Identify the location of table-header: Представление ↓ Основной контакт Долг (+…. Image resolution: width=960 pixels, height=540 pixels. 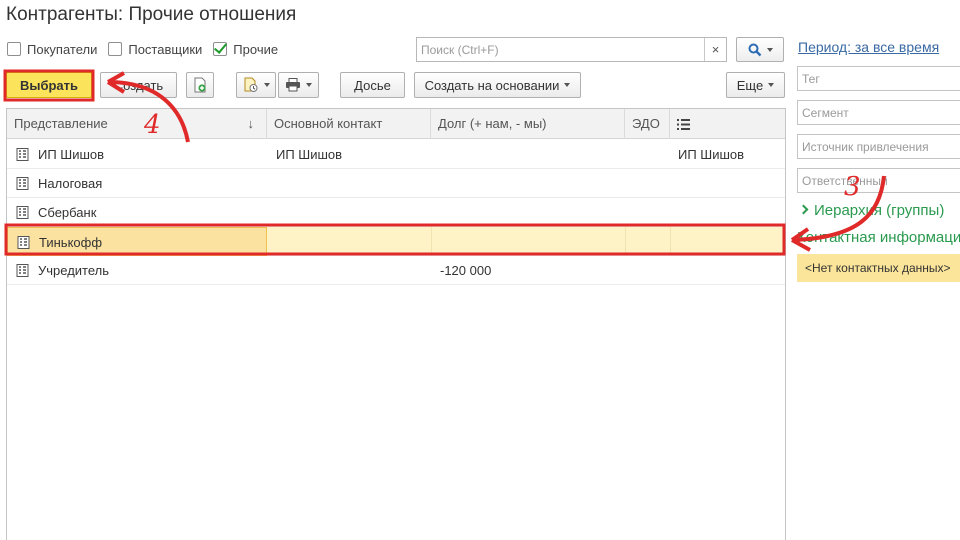
(396, 124).